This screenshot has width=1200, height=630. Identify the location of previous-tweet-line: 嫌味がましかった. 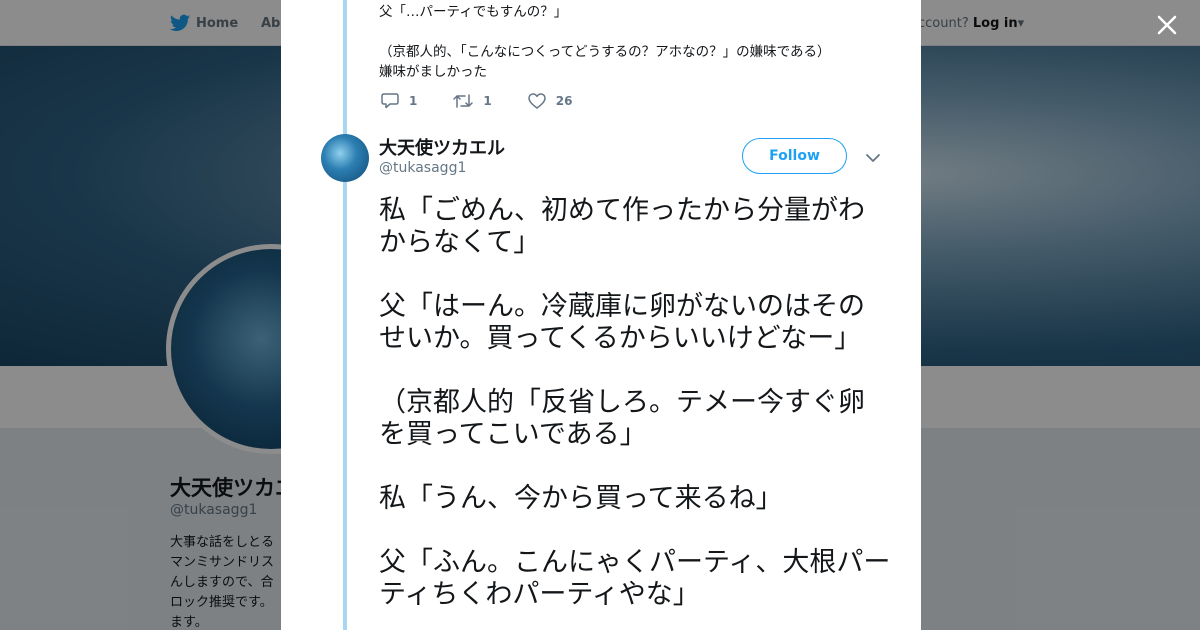
(433, 72).